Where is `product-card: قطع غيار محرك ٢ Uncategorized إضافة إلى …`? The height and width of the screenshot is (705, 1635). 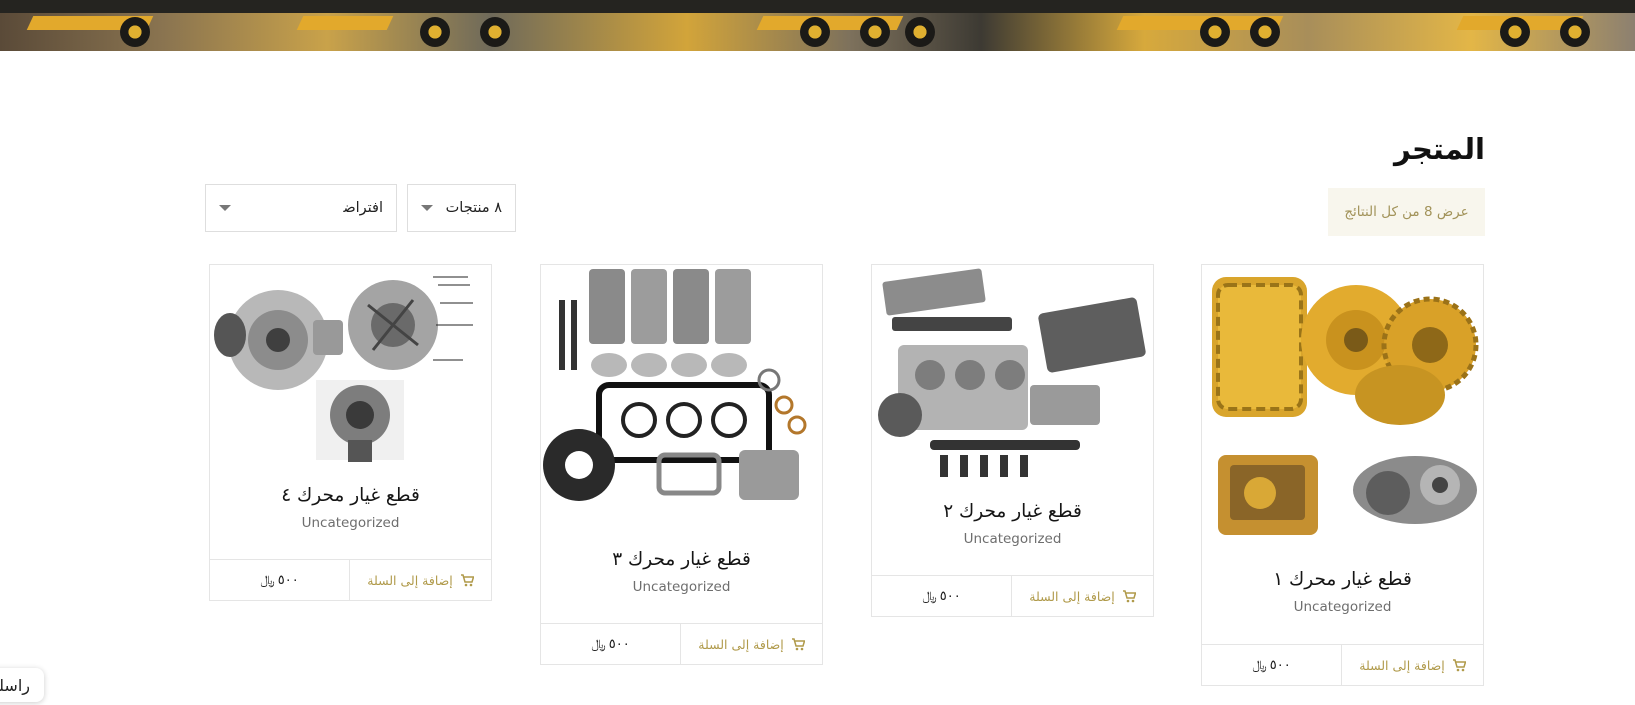 product-card: قطع غيار محرك ٢ Uncategorized إضافة إلى … is located at coordinates (1012, 440).